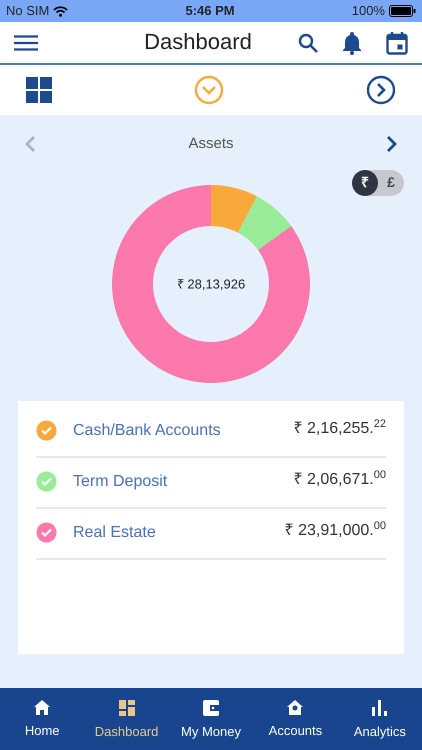  I want to click on grid-icon, so click(39, 90).